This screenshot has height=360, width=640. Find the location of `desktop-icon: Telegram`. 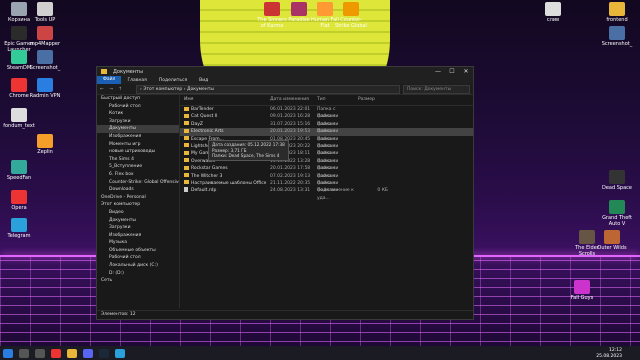

desktop-icon: Telegram is located at coordinates (19, 228).